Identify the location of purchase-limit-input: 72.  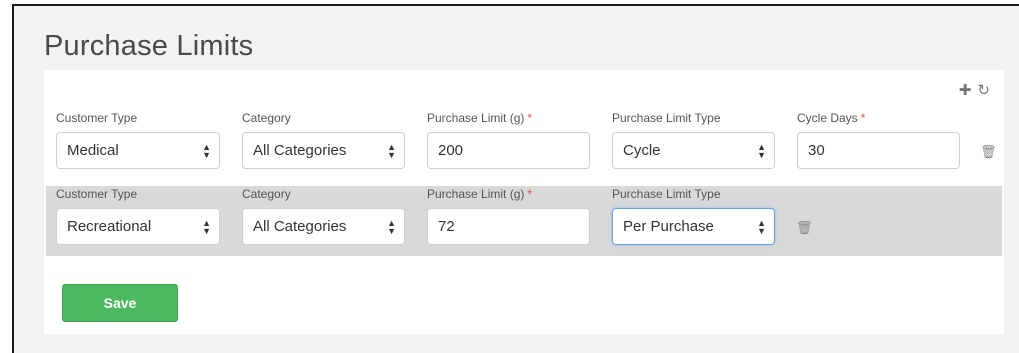
(508, 226).